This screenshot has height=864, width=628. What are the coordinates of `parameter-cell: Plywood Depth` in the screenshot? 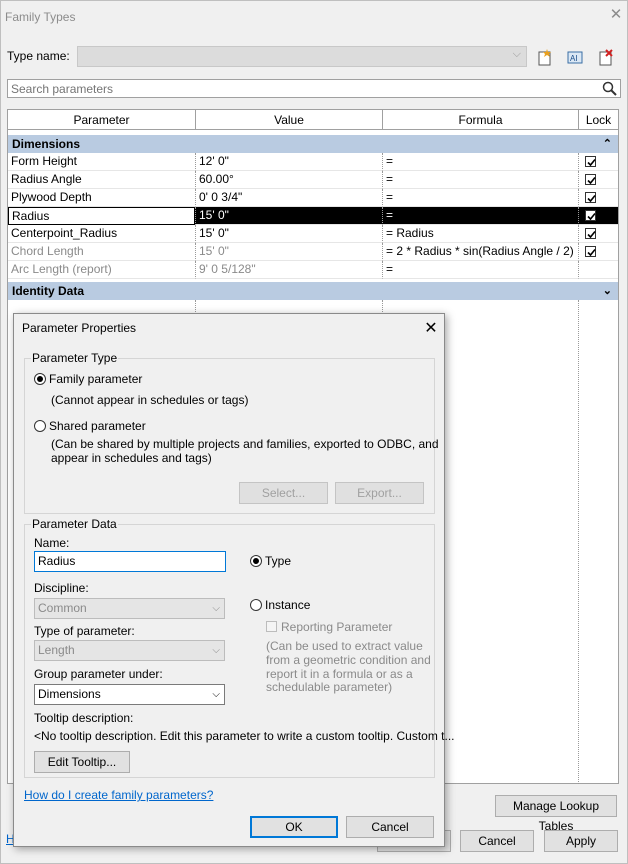 It's located at (101, 198).